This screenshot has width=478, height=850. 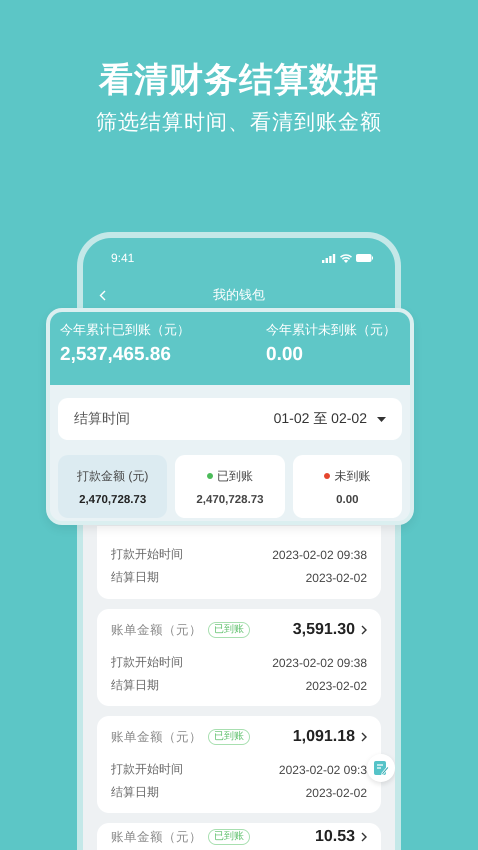 What do you see at coordinates (347, 486) in the screenshot?
I see `amount-tab: 未到账 0.00` at bounding box center [347, 486].